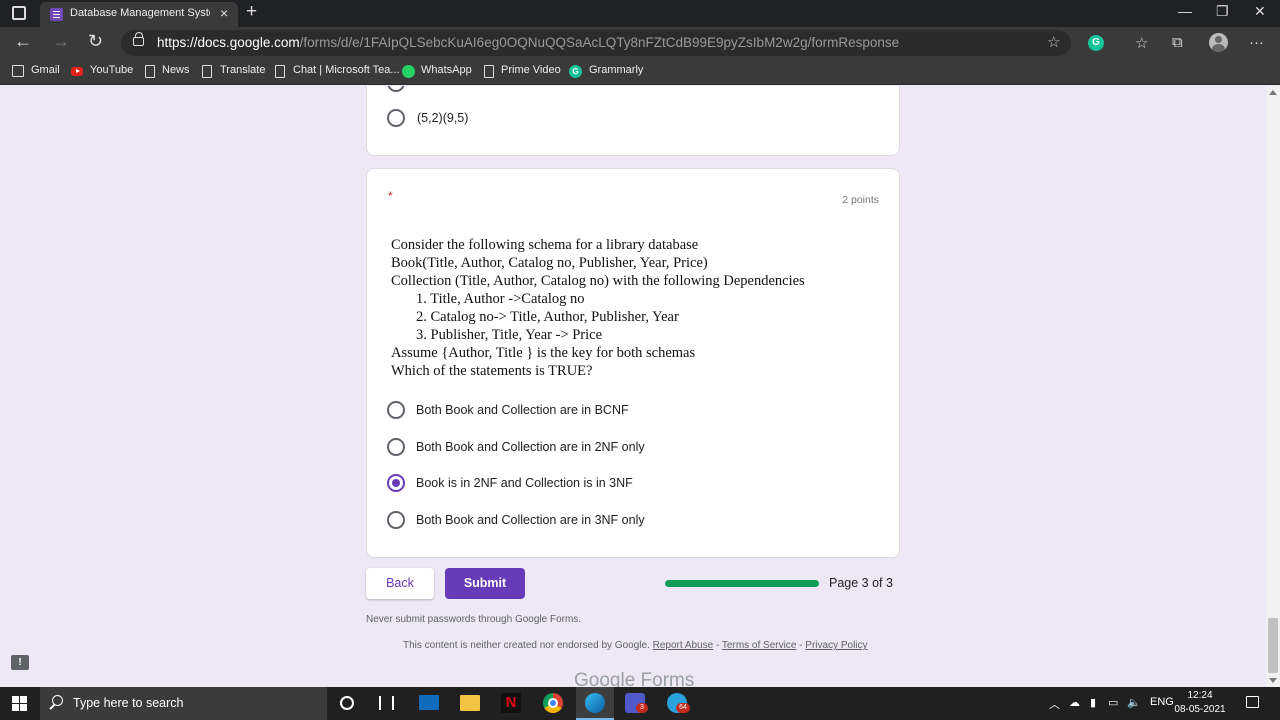  I want to click on collections-icon: ⧉, so click(1177, 42).